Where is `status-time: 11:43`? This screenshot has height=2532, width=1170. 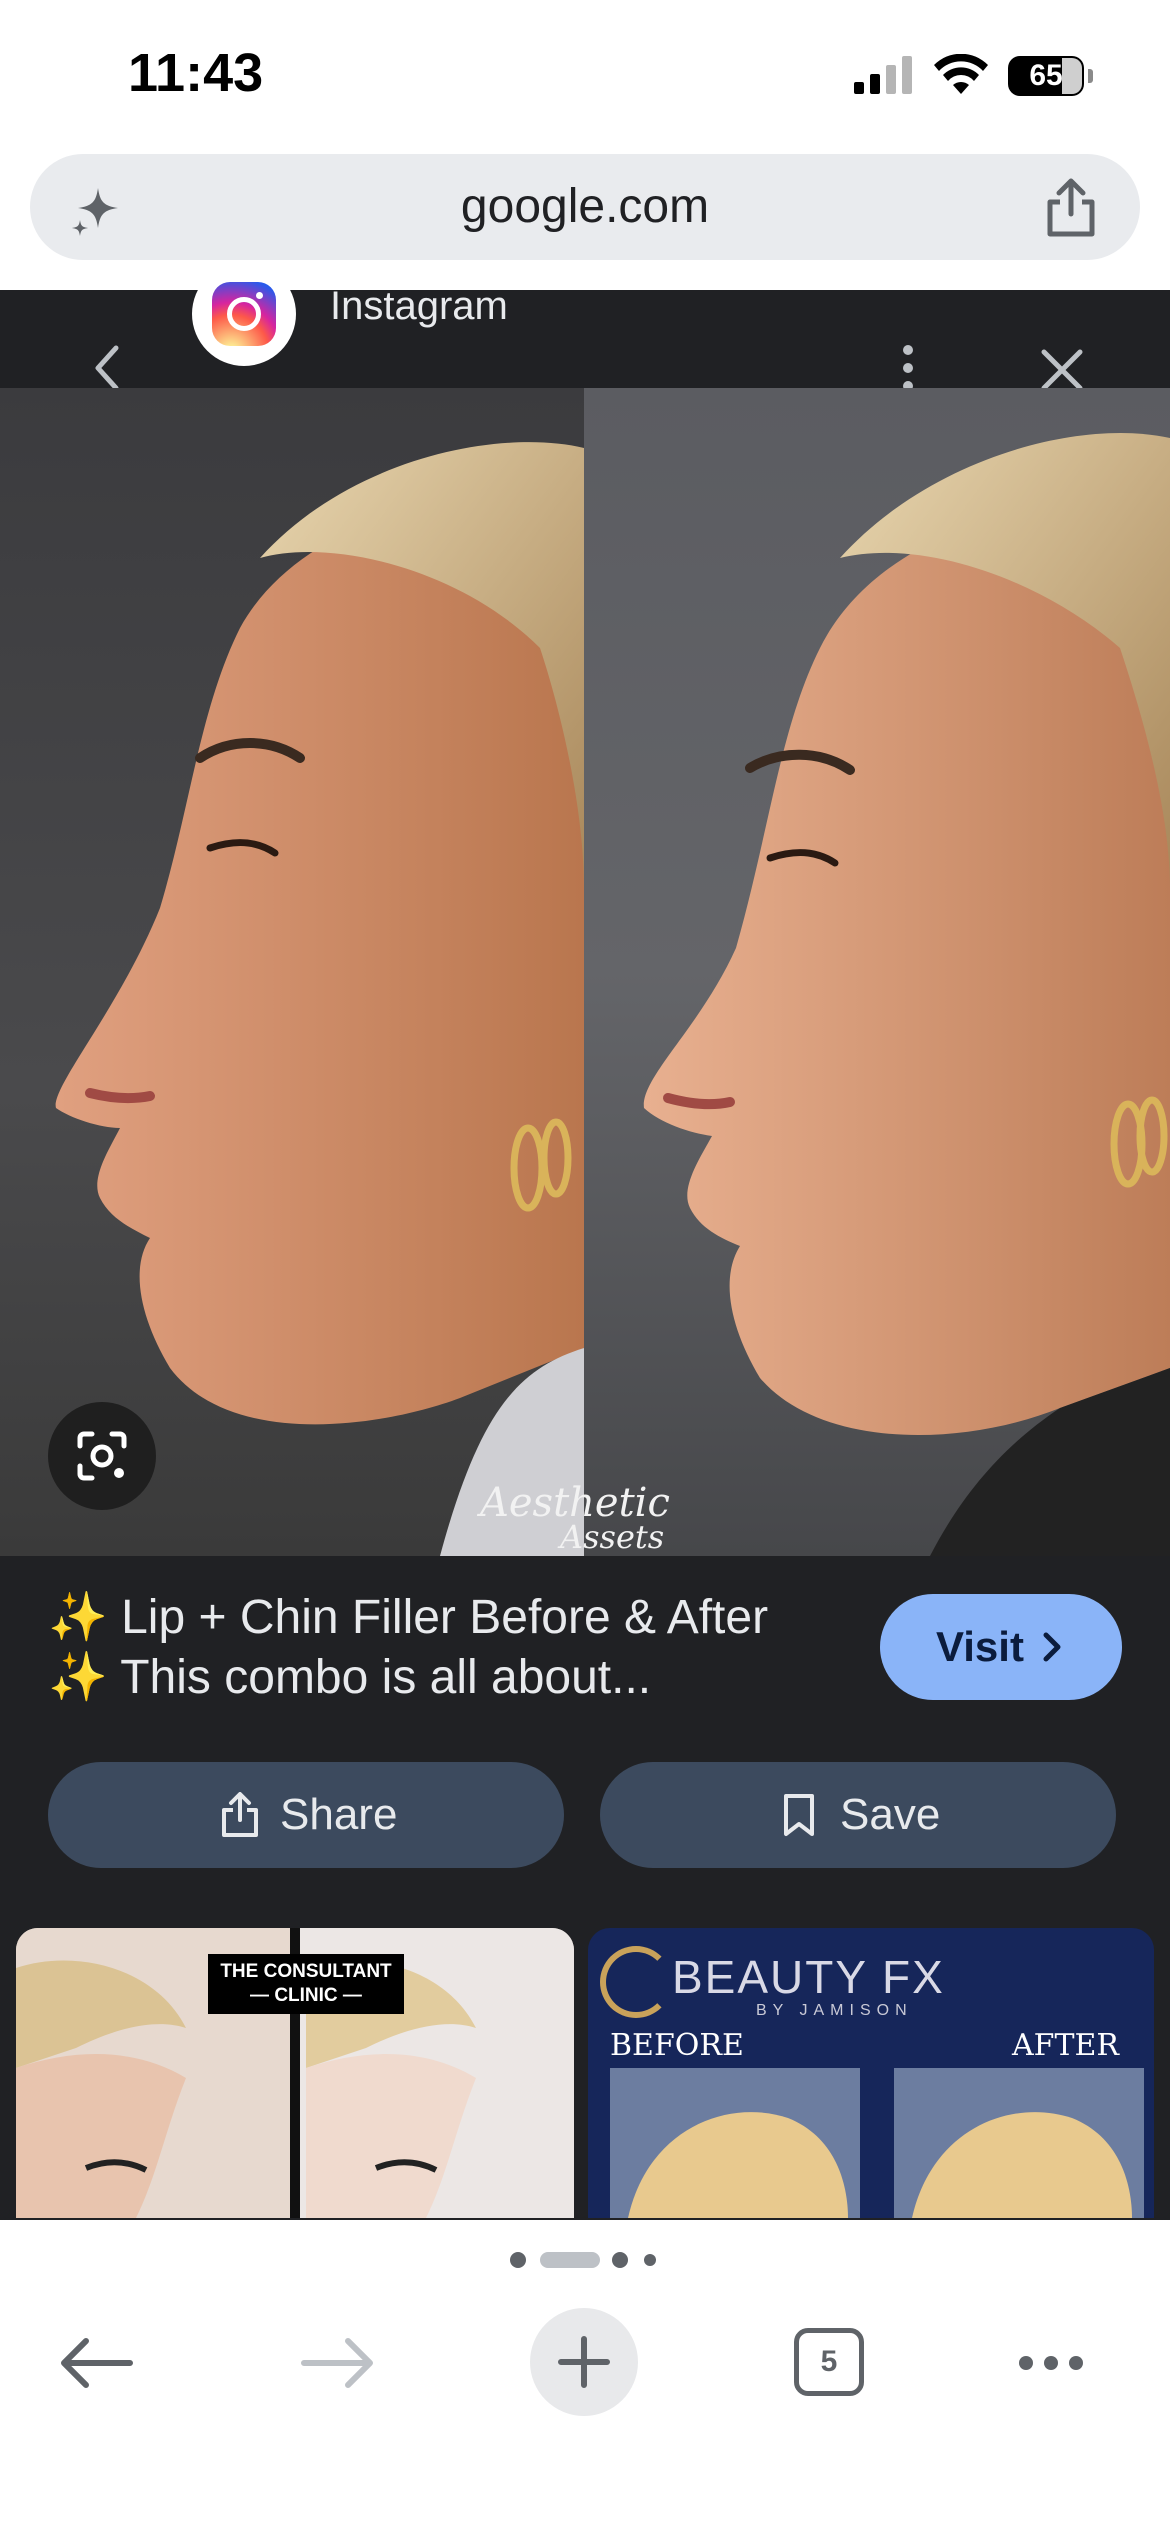 status-time: 11:43 is located at coordinates (196, 73).